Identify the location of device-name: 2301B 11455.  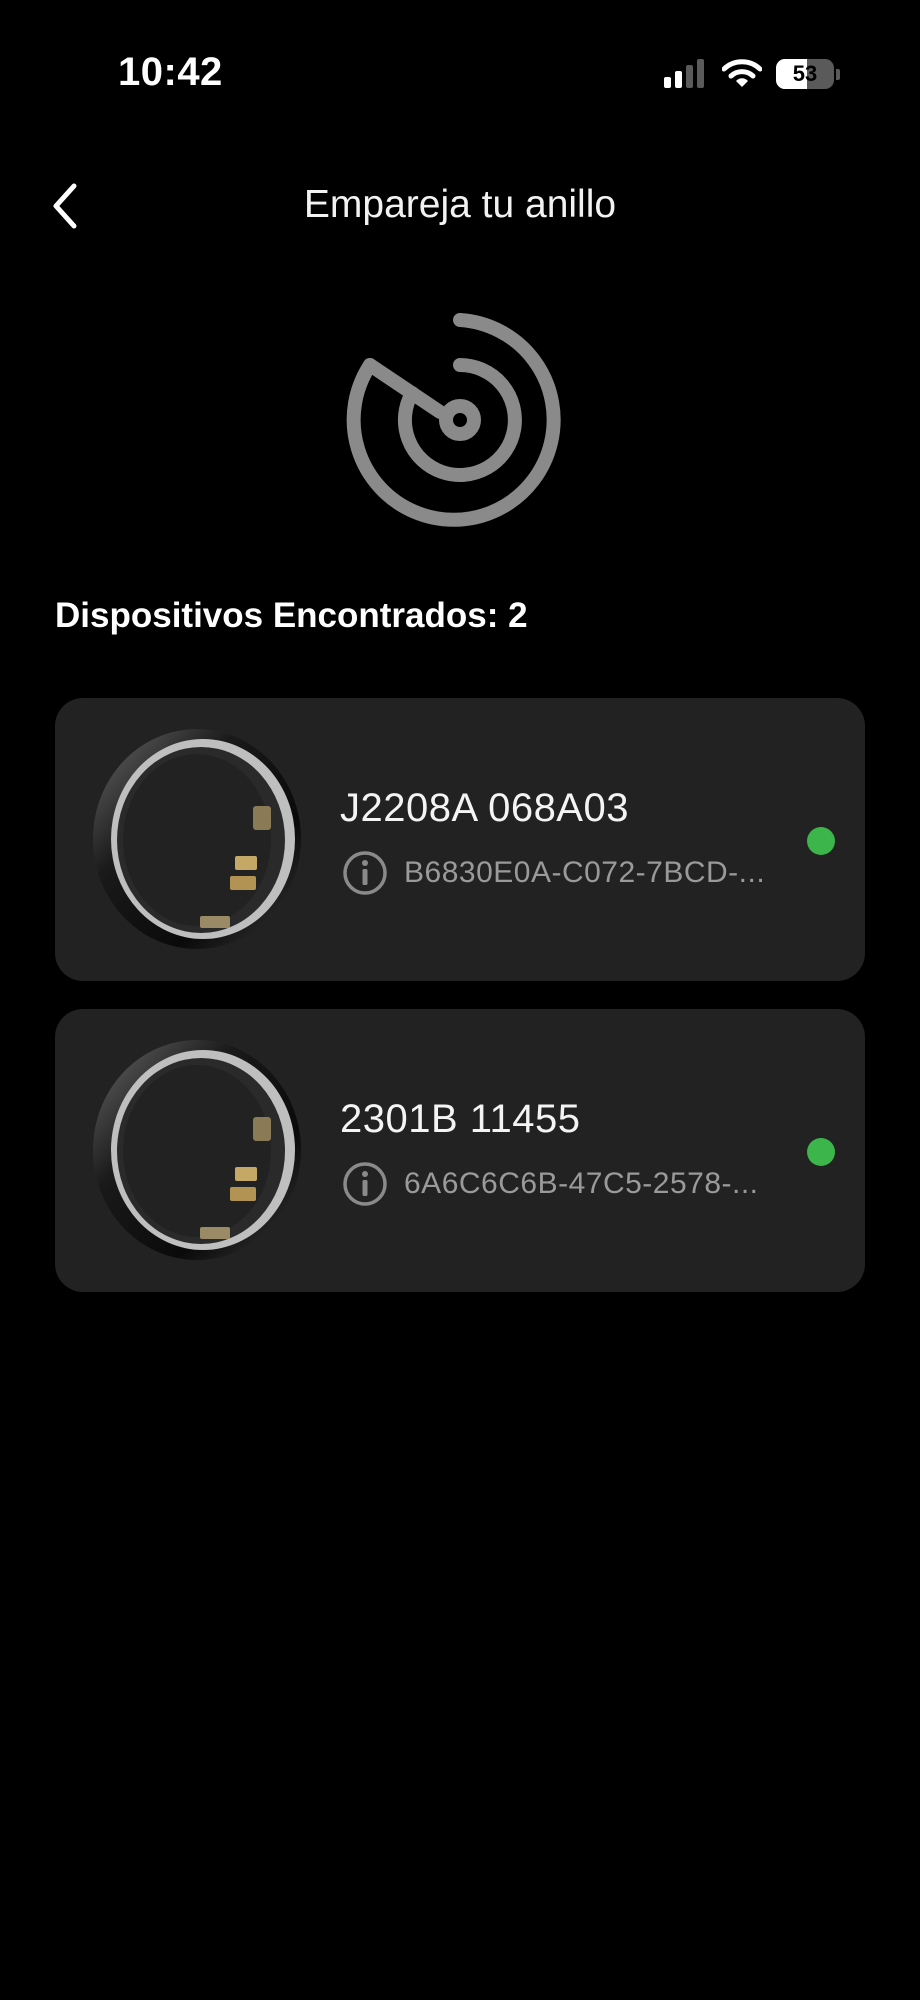
(460, 1119).